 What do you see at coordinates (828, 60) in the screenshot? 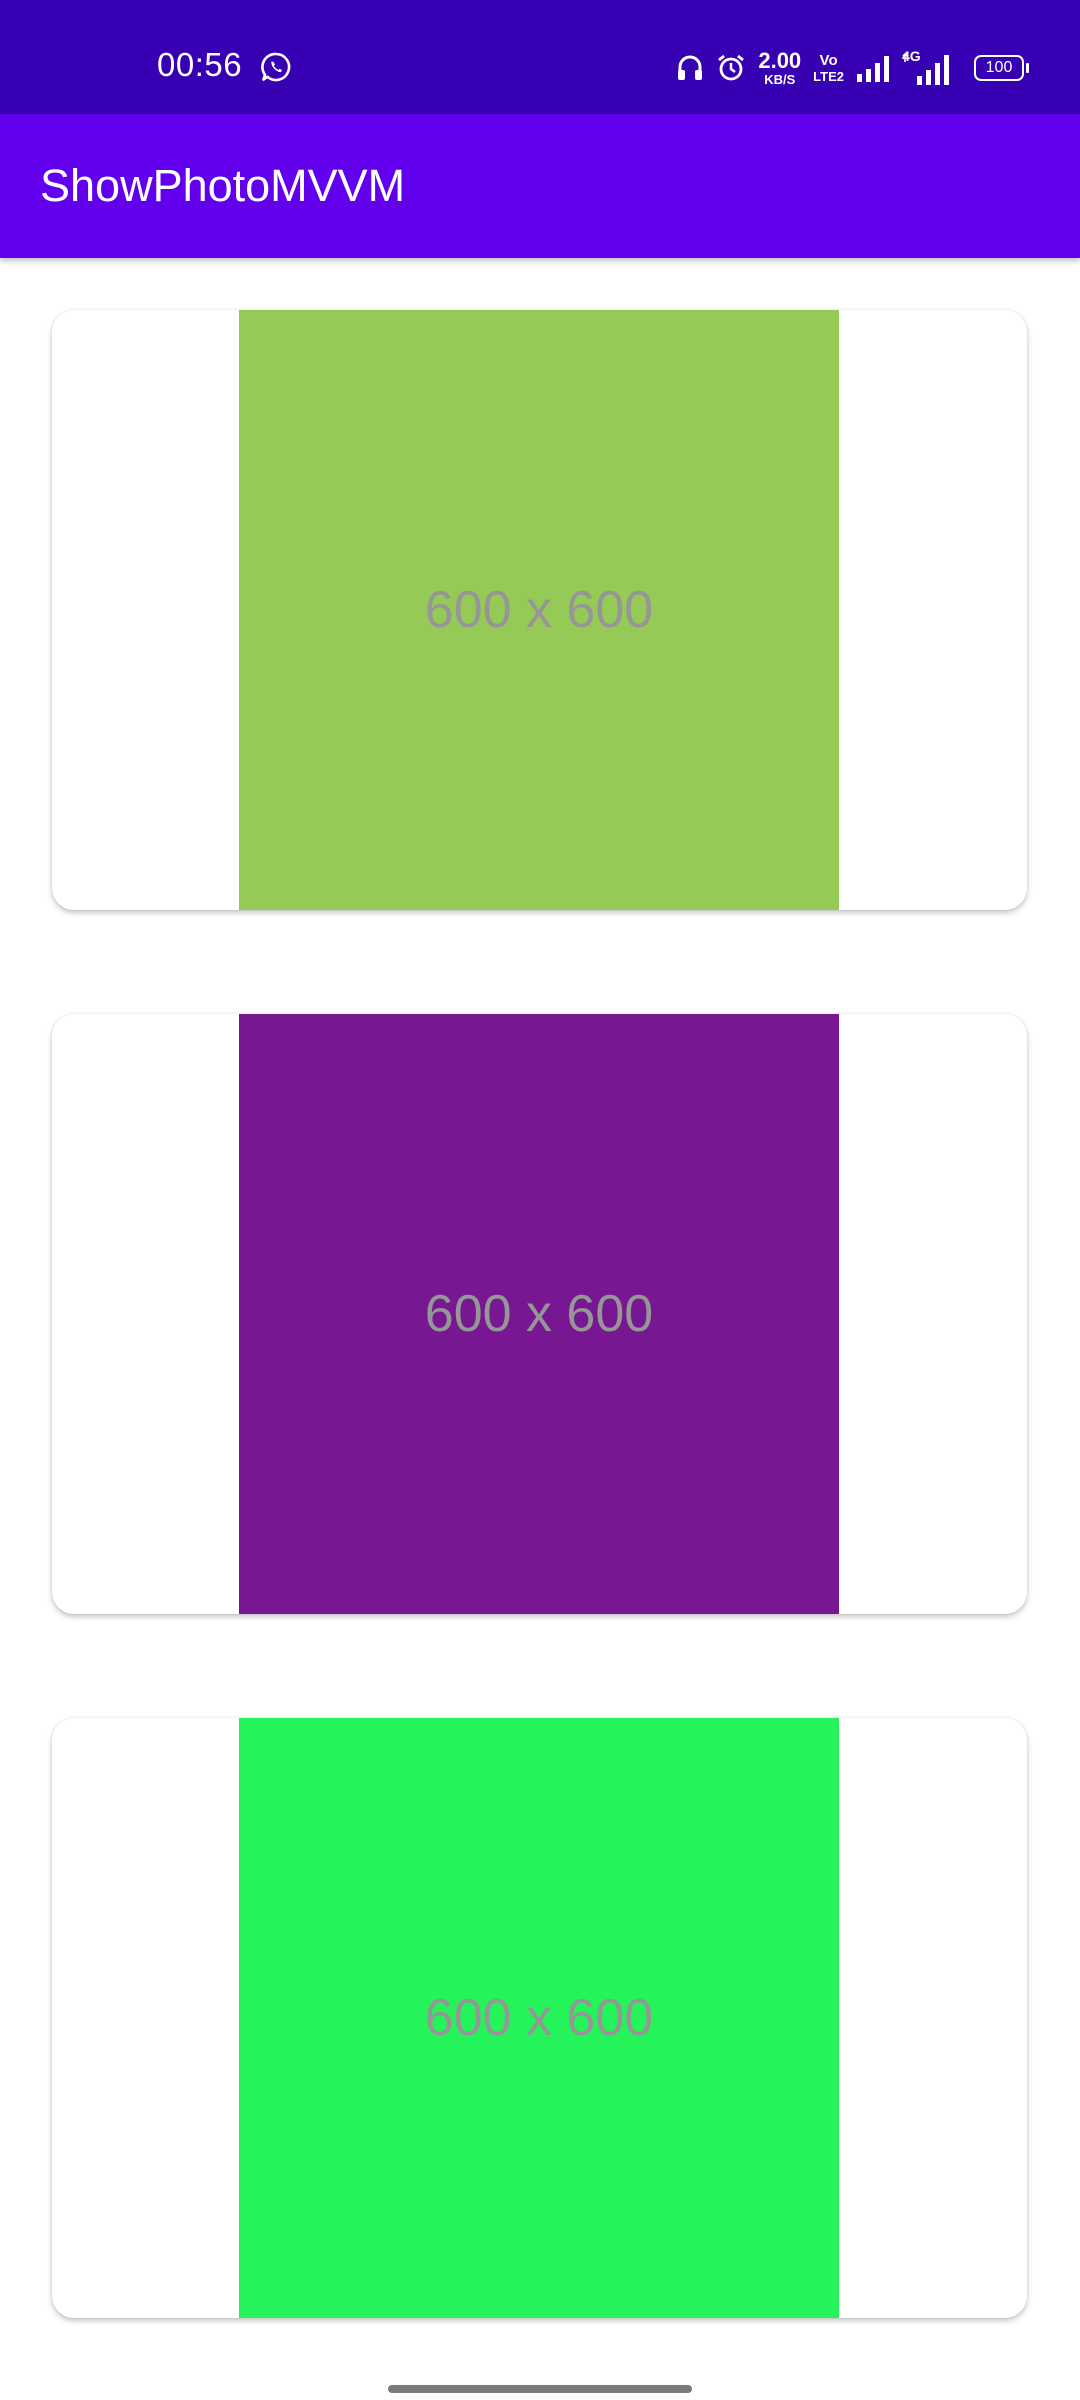
I see `volte-top: Vo` at bounding box center [828, 60].